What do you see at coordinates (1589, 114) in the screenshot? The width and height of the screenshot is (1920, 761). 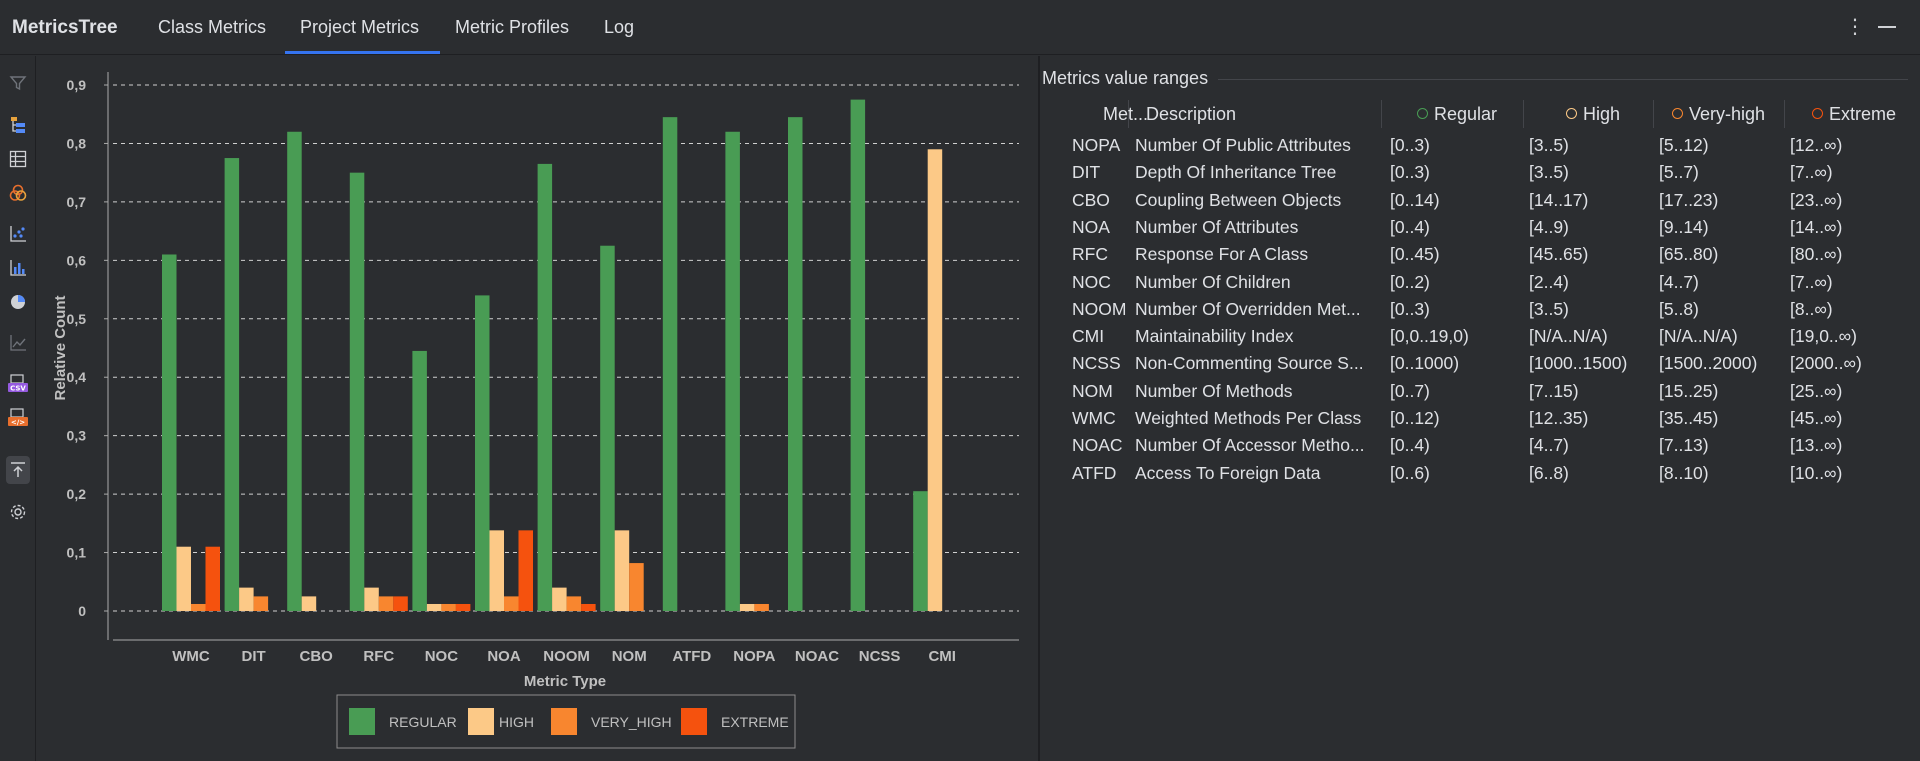 I see `column-header-high: High` at bounding box center [1589, 114].